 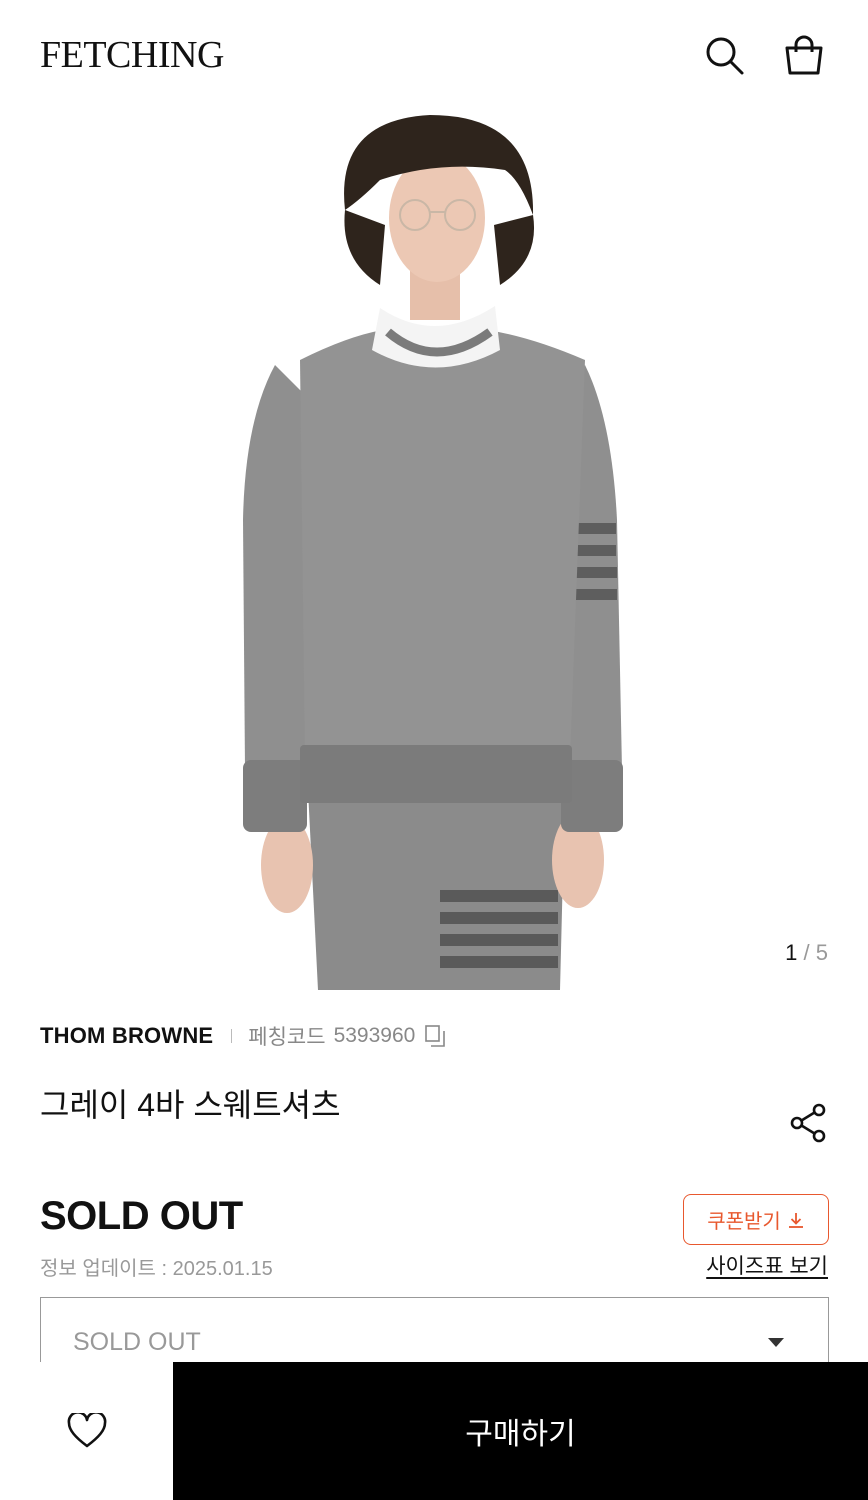 I want to click on image-counter-current: 1, so click(x=791, y=952).